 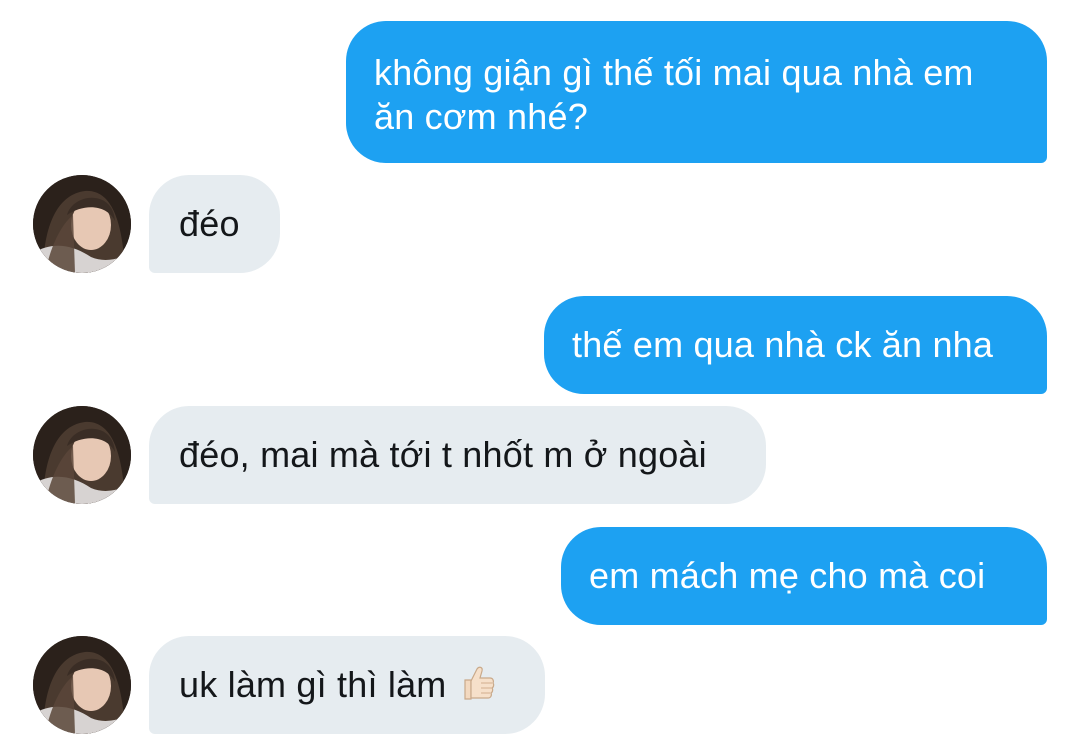 I want to click on incoming-message: uk làm gì thì làm, so click(x=347, y=685).